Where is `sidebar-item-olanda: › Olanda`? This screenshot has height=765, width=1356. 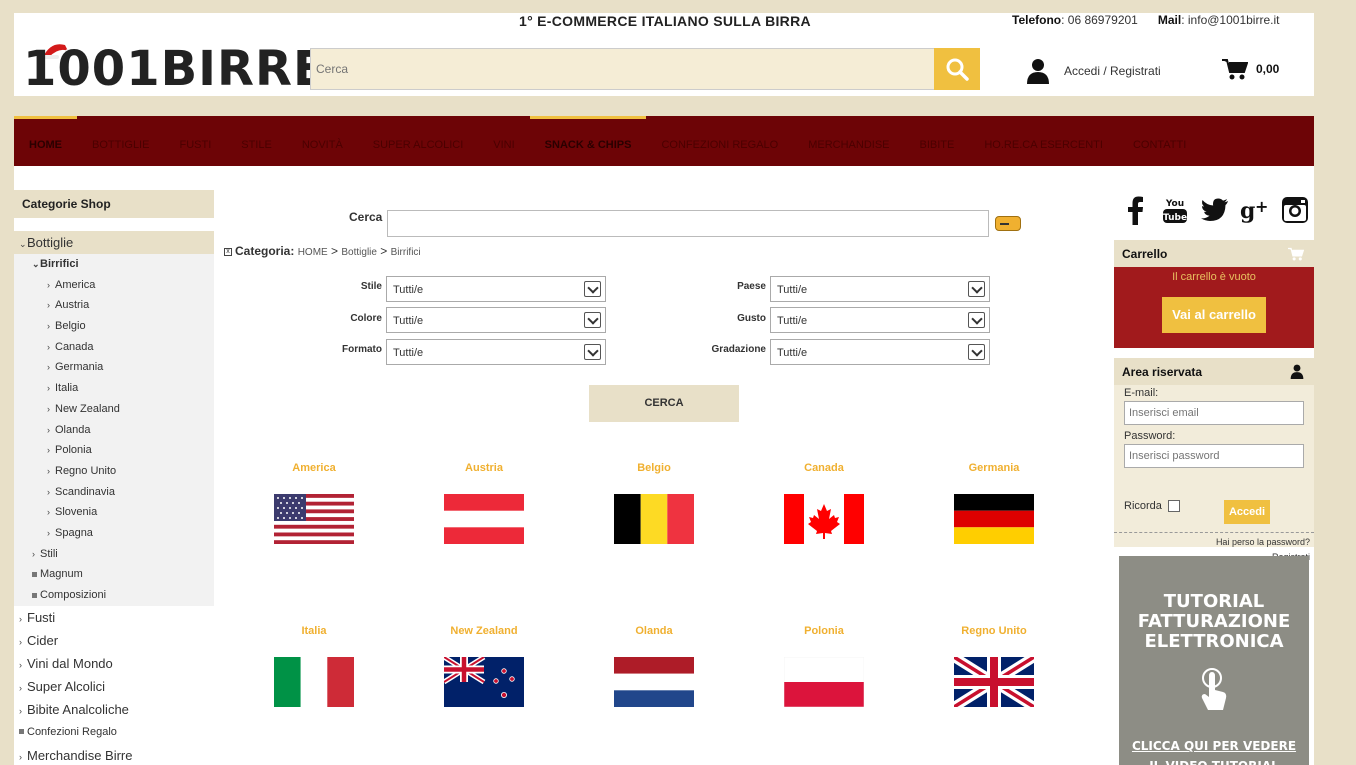 sidebar-item-olanda: › Olanda is located at coordinates (114, 430).